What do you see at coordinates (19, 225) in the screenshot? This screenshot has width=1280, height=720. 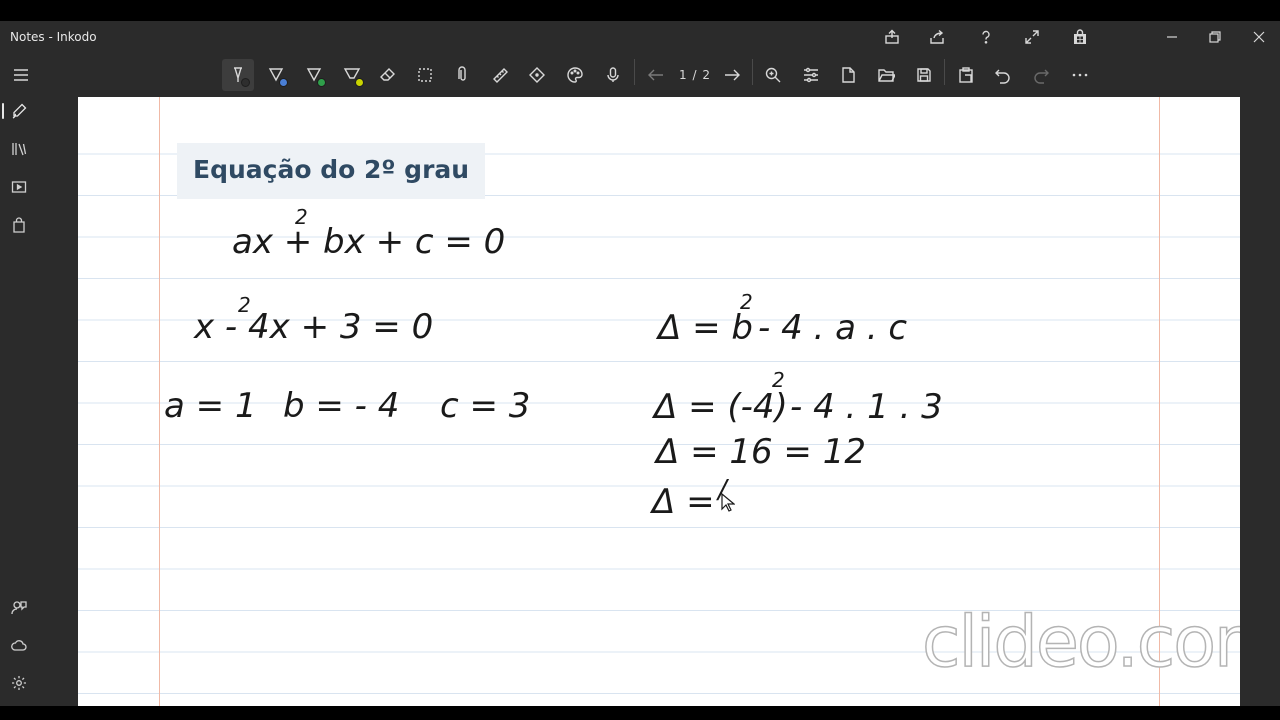 I see `sidebar-item-store` at bounding box center [19, 225].